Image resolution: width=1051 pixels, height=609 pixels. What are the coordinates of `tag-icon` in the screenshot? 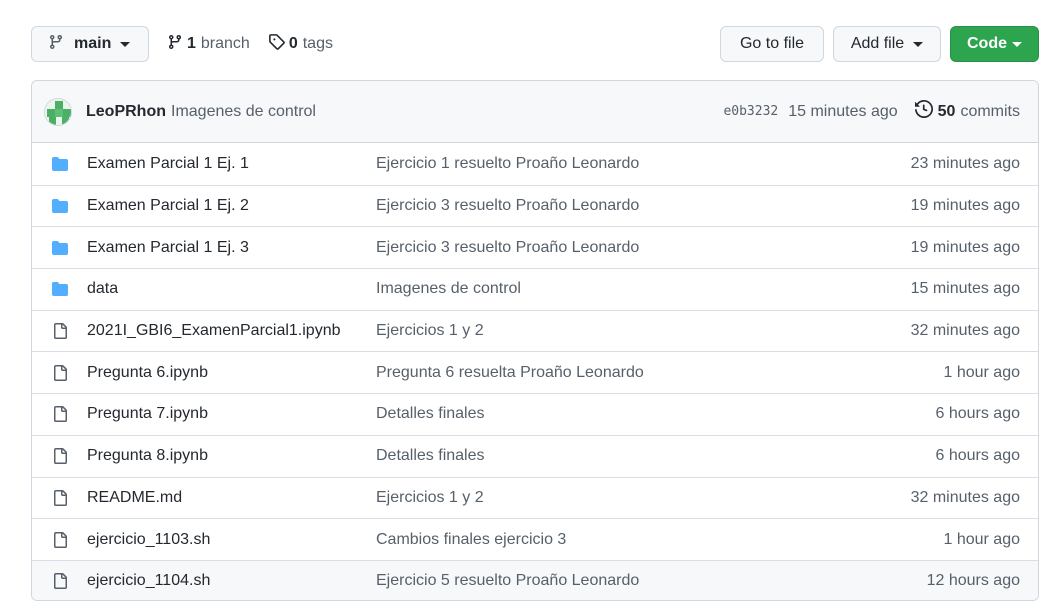 It's located at (276, 44).